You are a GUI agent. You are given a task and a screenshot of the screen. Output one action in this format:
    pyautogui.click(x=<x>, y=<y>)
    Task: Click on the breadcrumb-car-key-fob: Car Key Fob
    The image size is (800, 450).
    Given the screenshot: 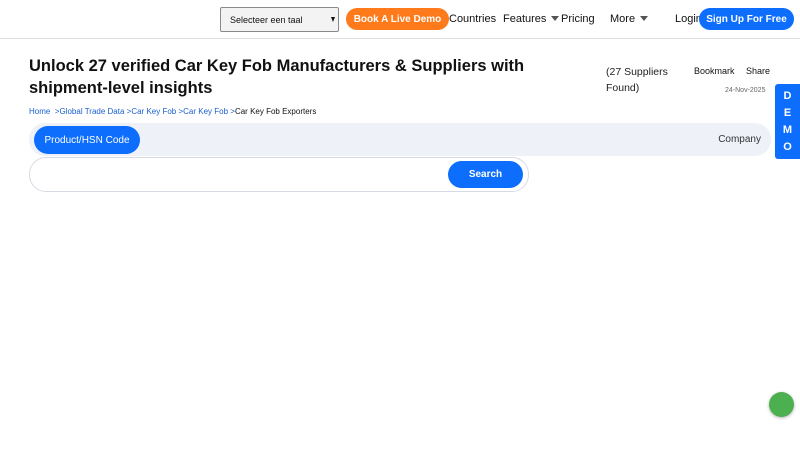 What is the action you would take?
    pyautogui.click(x=153, y=111)
    